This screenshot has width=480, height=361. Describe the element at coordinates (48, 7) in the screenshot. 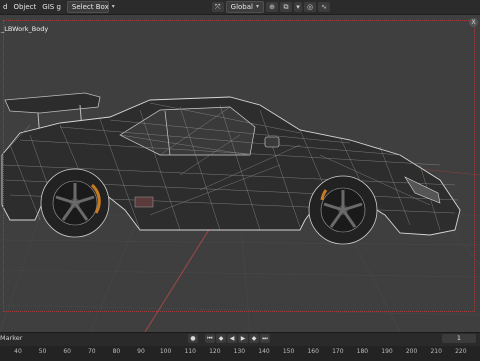

I see `menu-gis-label: GIS` at that location.